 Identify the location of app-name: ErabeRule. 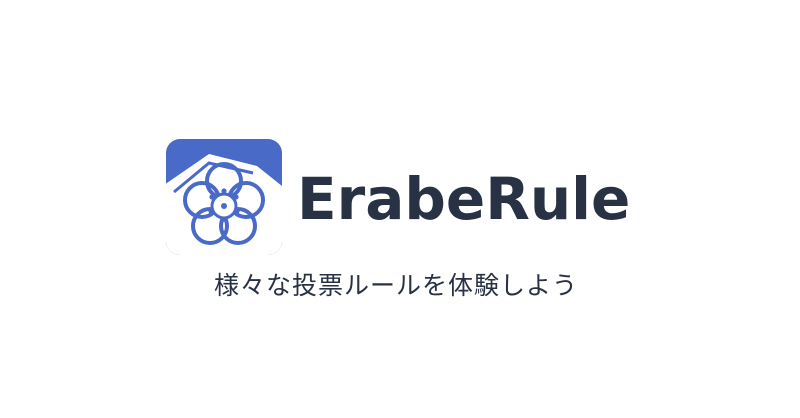
(464, 199).